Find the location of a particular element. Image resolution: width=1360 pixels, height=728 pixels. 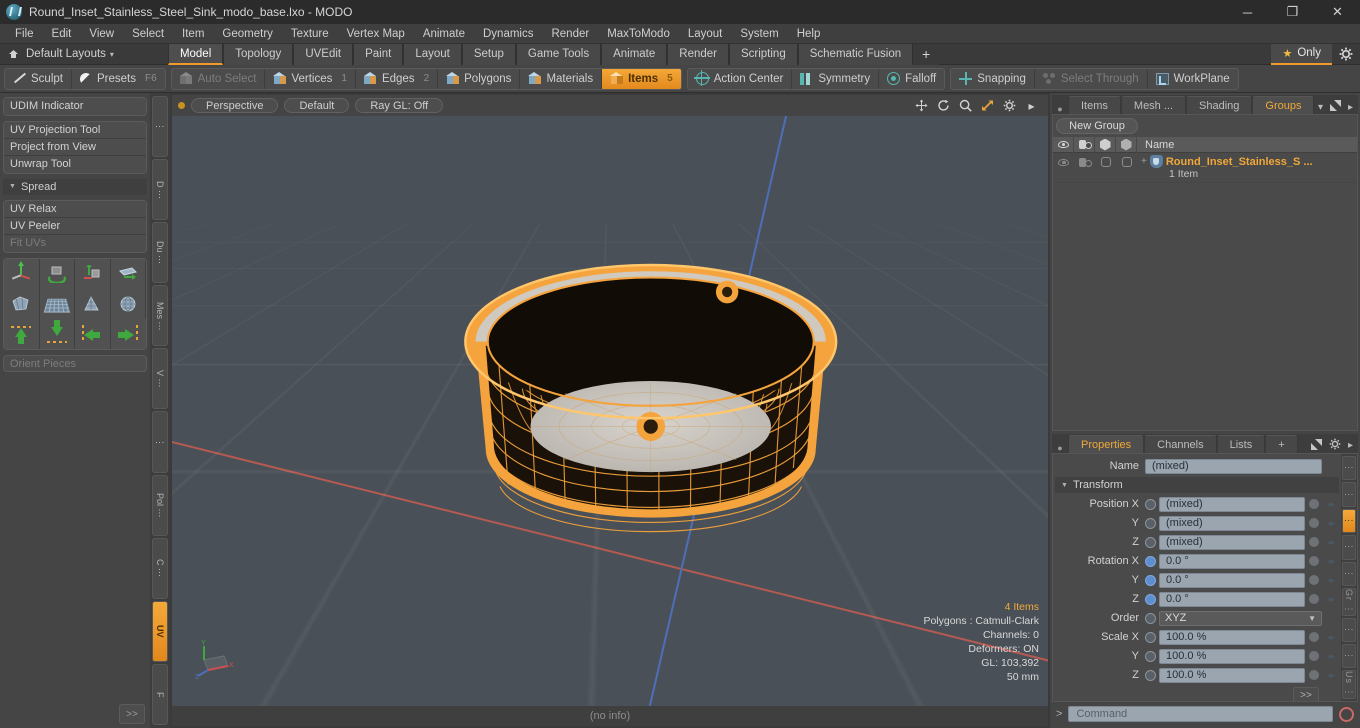

vtab-vertex: V ⋯ is located at coordinates (160, 379).